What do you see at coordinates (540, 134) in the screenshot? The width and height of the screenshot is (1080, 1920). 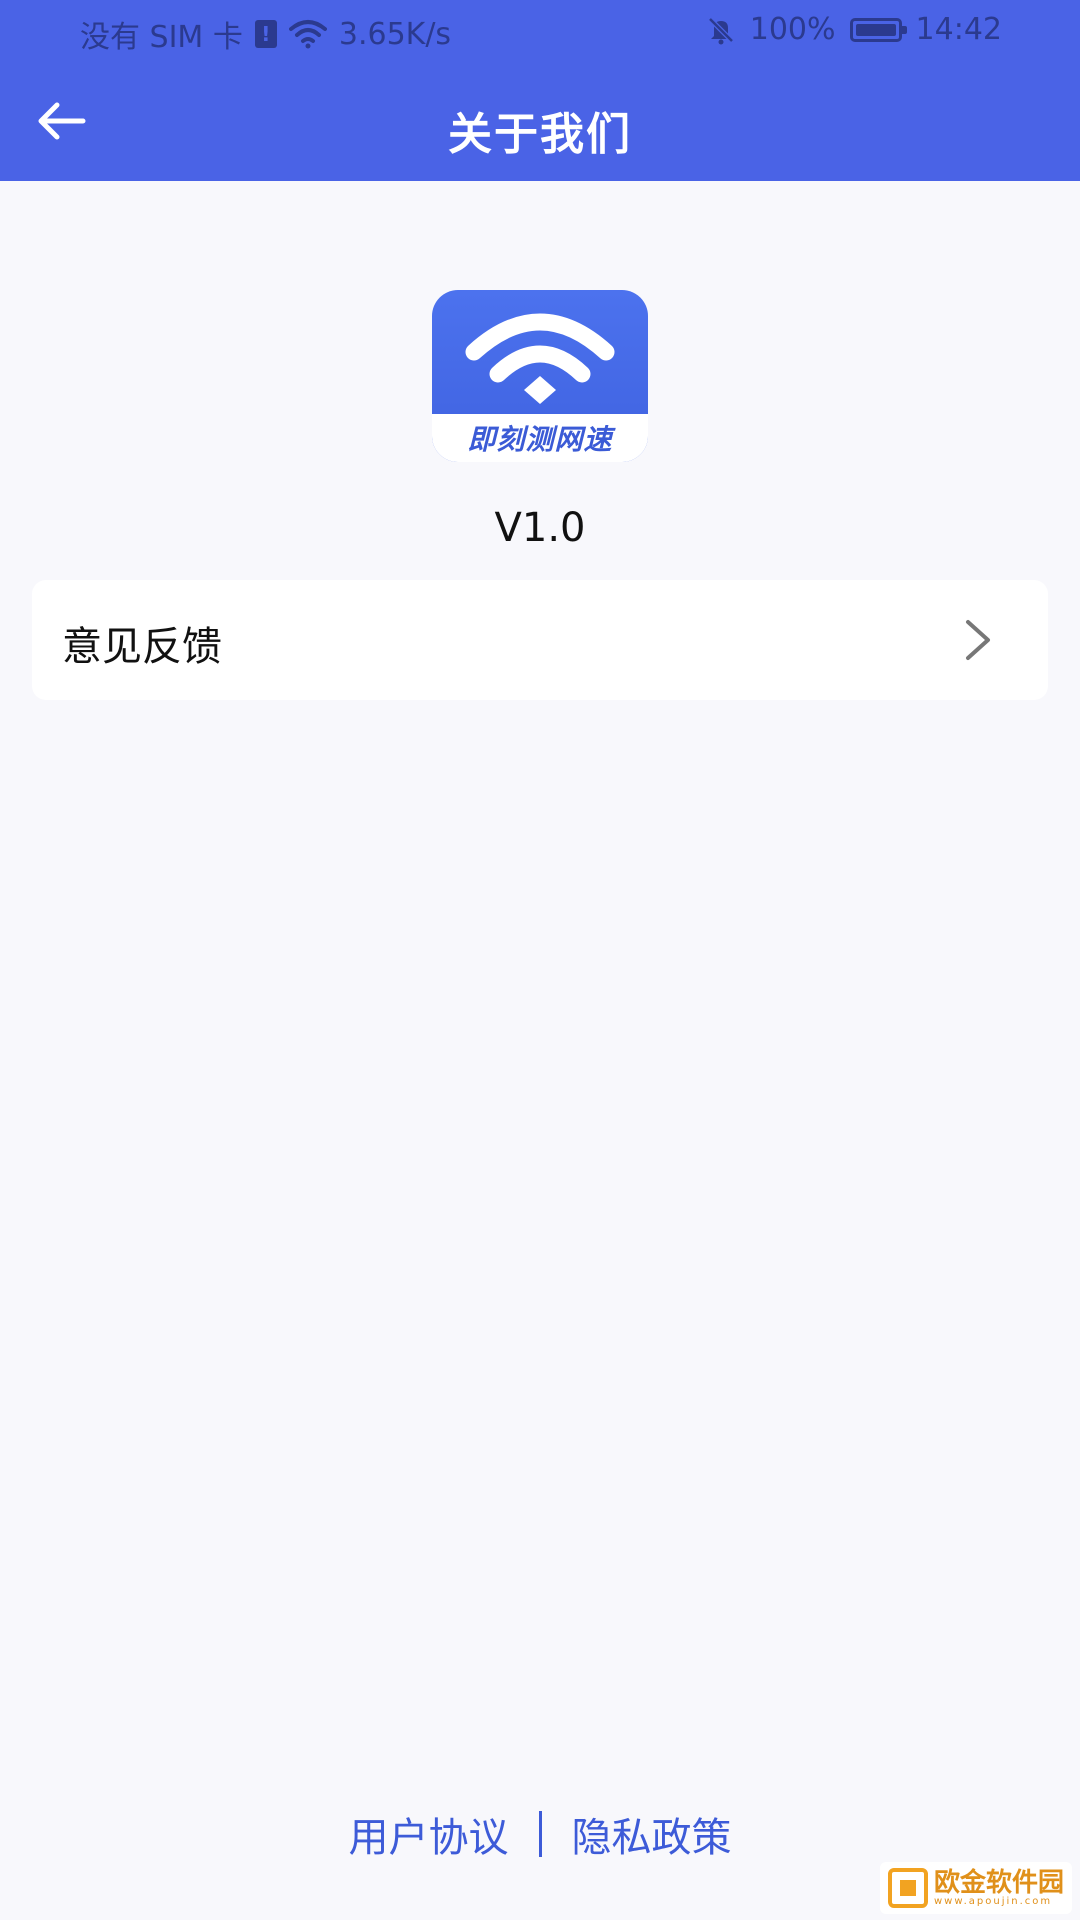 I see `page-title: 关于我们` at bounding box center [540, 134].